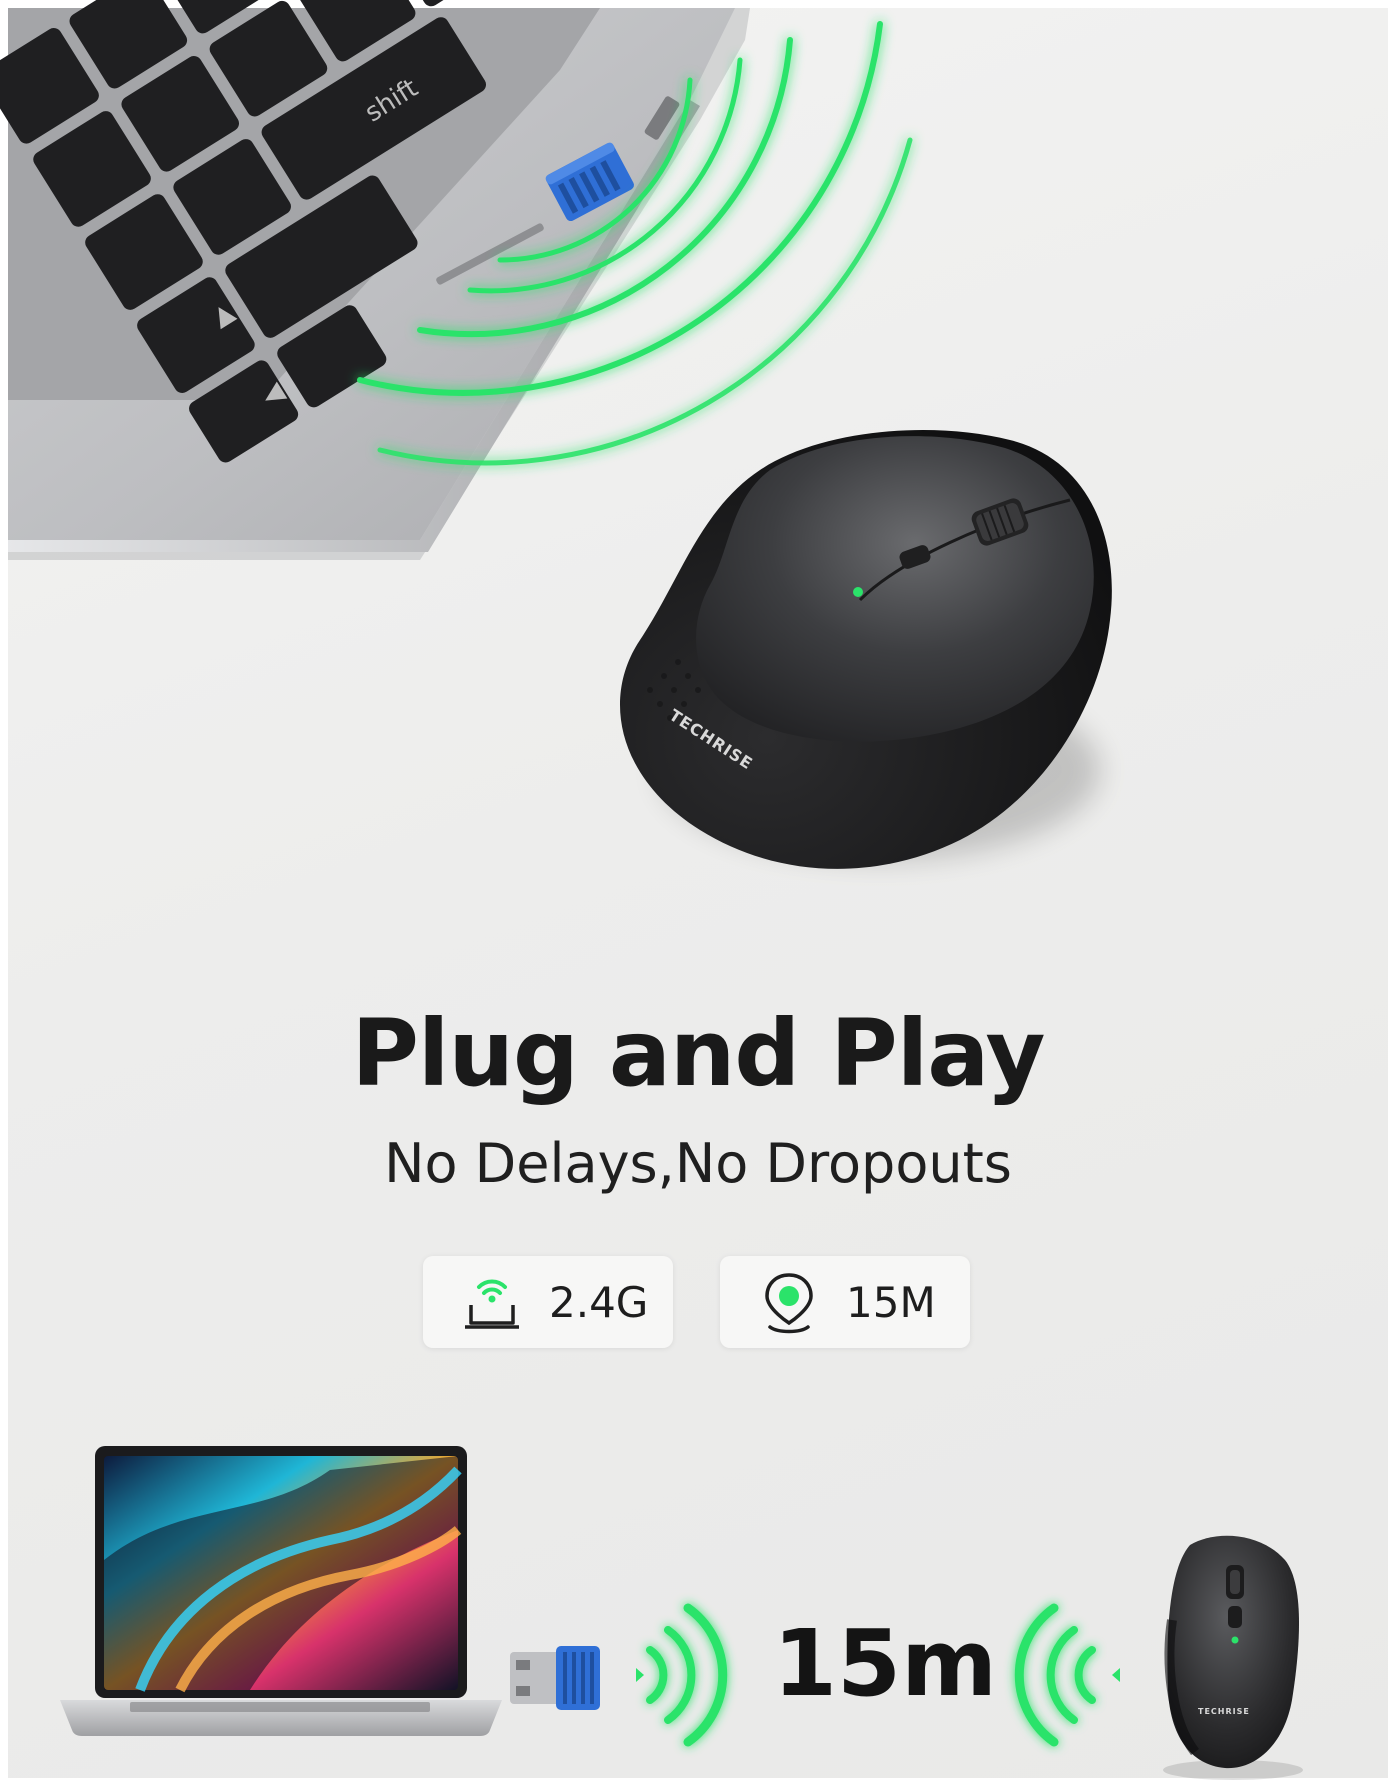  Describe the element at coordinates (687, 1675) in the screenshot. I see `signal-waves-left` at that location.